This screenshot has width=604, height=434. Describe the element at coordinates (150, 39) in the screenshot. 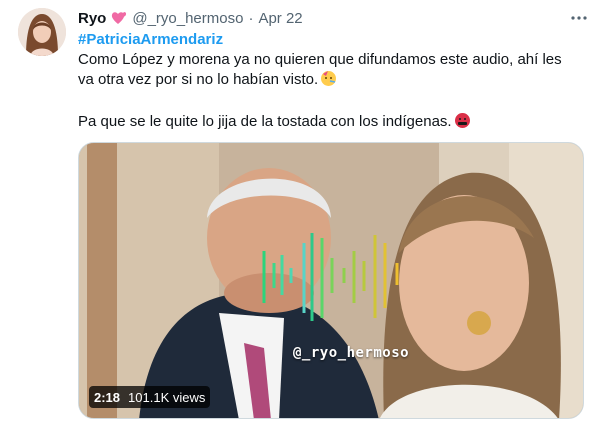

I see `hashtag-link: #PatriciaArmendariz` at that location.